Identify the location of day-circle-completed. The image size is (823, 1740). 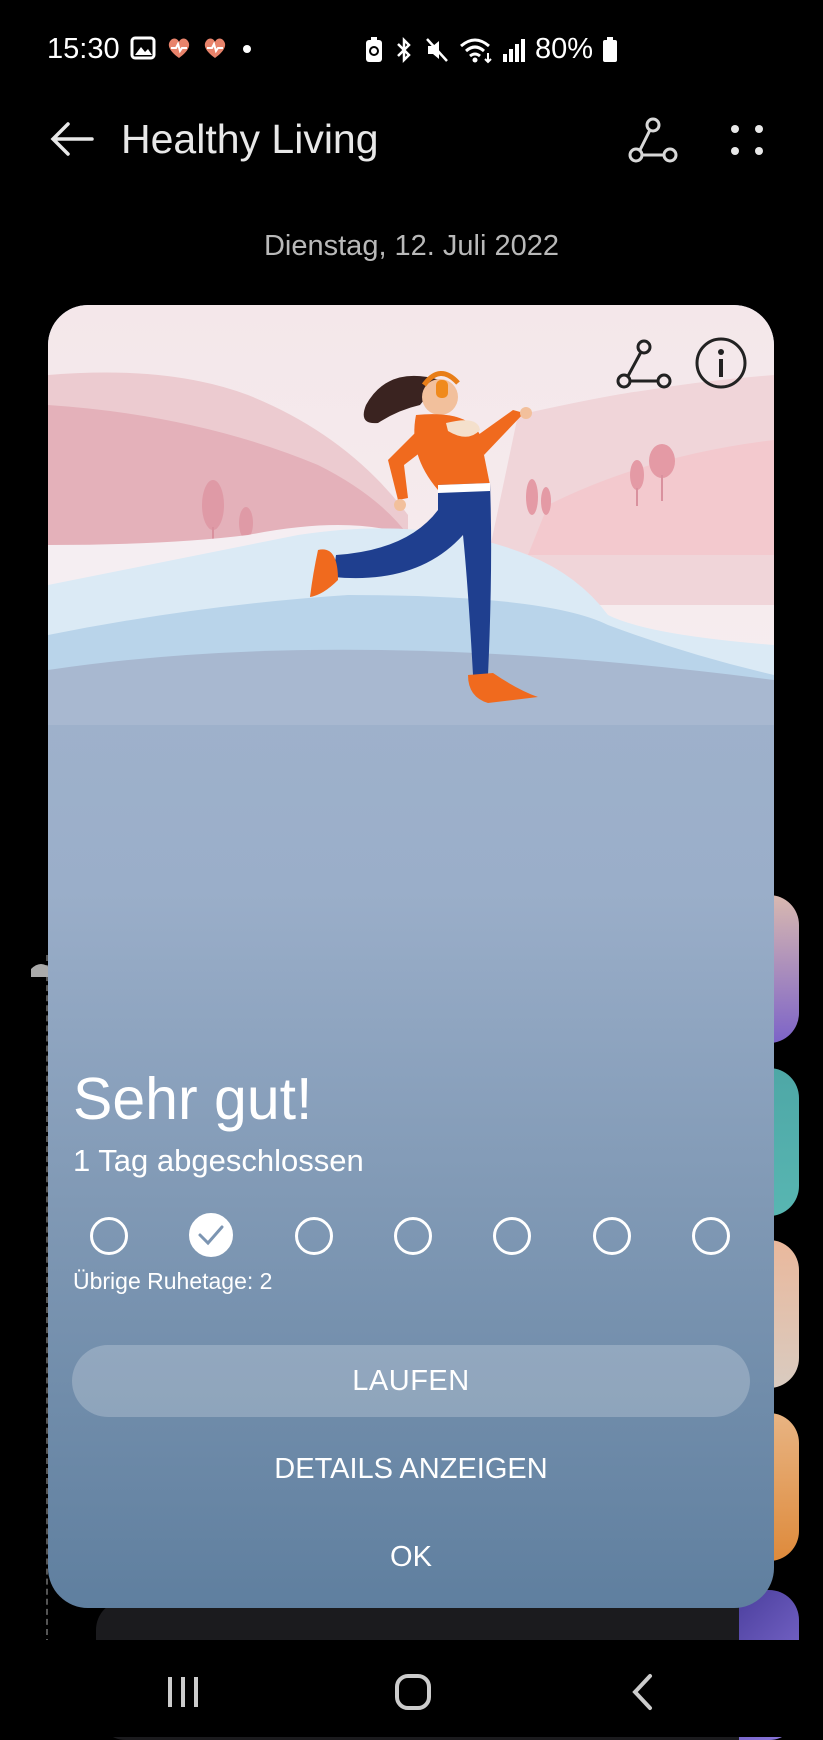
(211, 1235).